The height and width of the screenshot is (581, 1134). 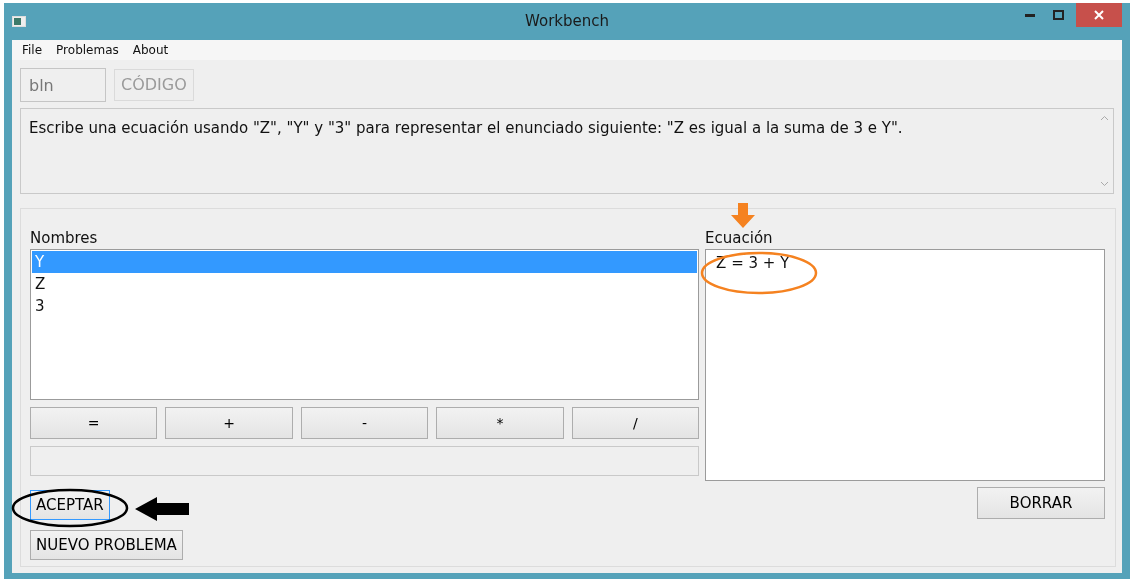 I want to click on problem-statement: Escribe una ecuación usando "Z", "Y" y "3" para representar el enunciado siguiente: "Z es igual a la suma de 3 e Y"., so click(x=466, y=128).